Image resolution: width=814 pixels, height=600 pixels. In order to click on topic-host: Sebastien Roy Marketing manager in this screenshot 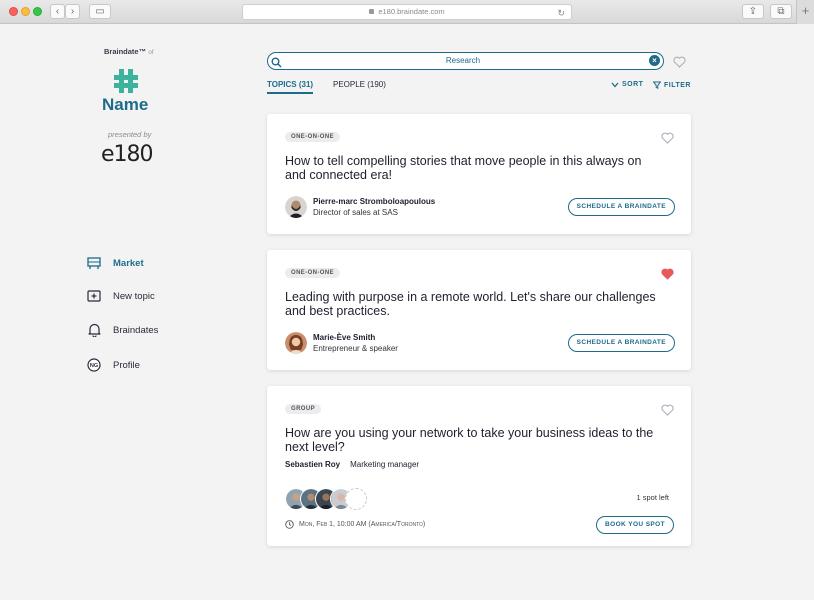, I will do `click(352, 464)`.